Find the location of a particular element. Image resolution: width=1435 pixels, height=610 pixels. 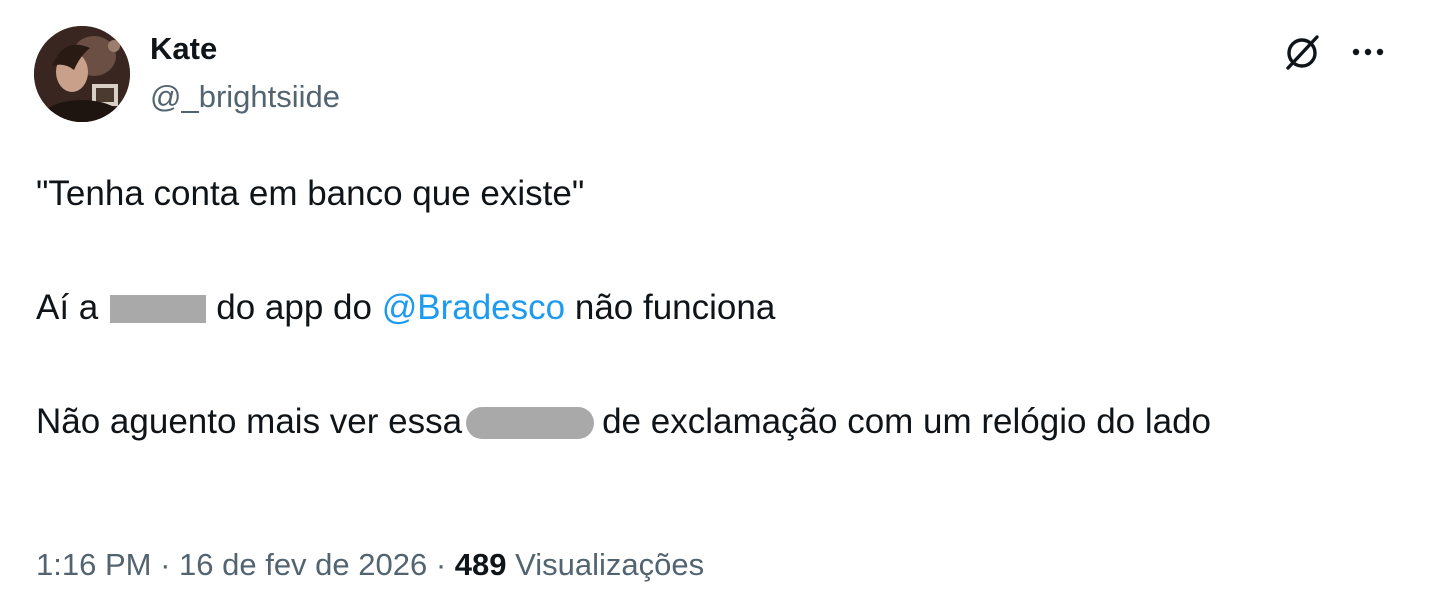

user-avatar-photo is located at coordinates (82, 74).